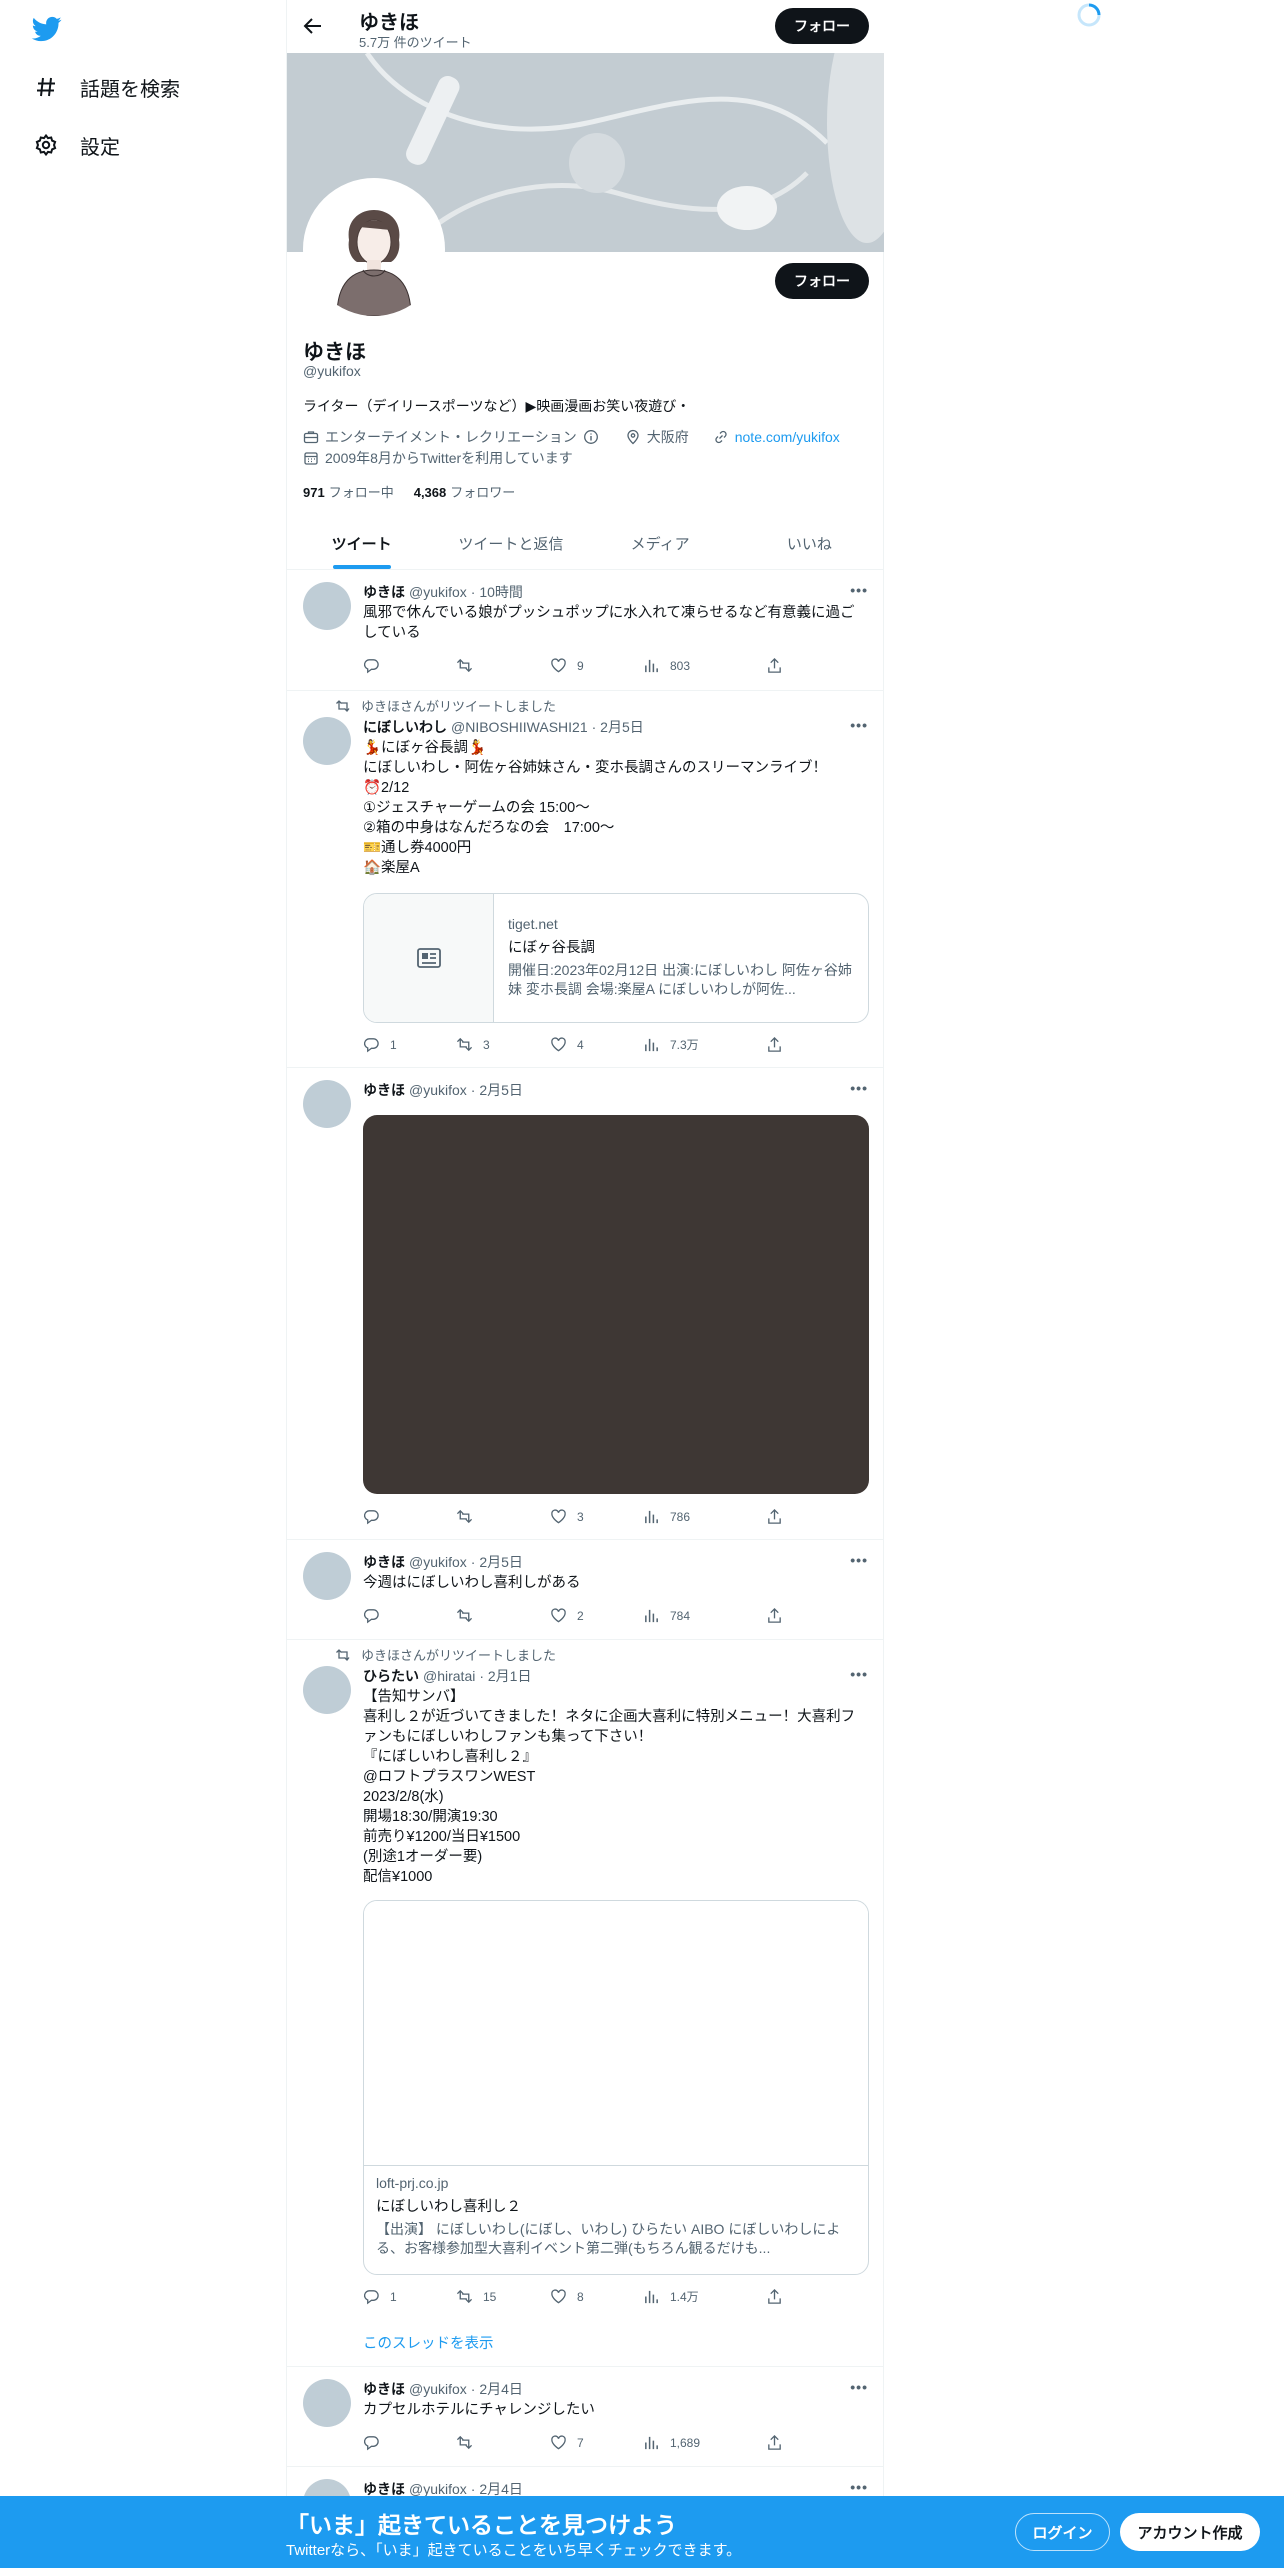  Describe the element at coordinates (558, 2296) in the screenshot. I see `like-icon` at that location.